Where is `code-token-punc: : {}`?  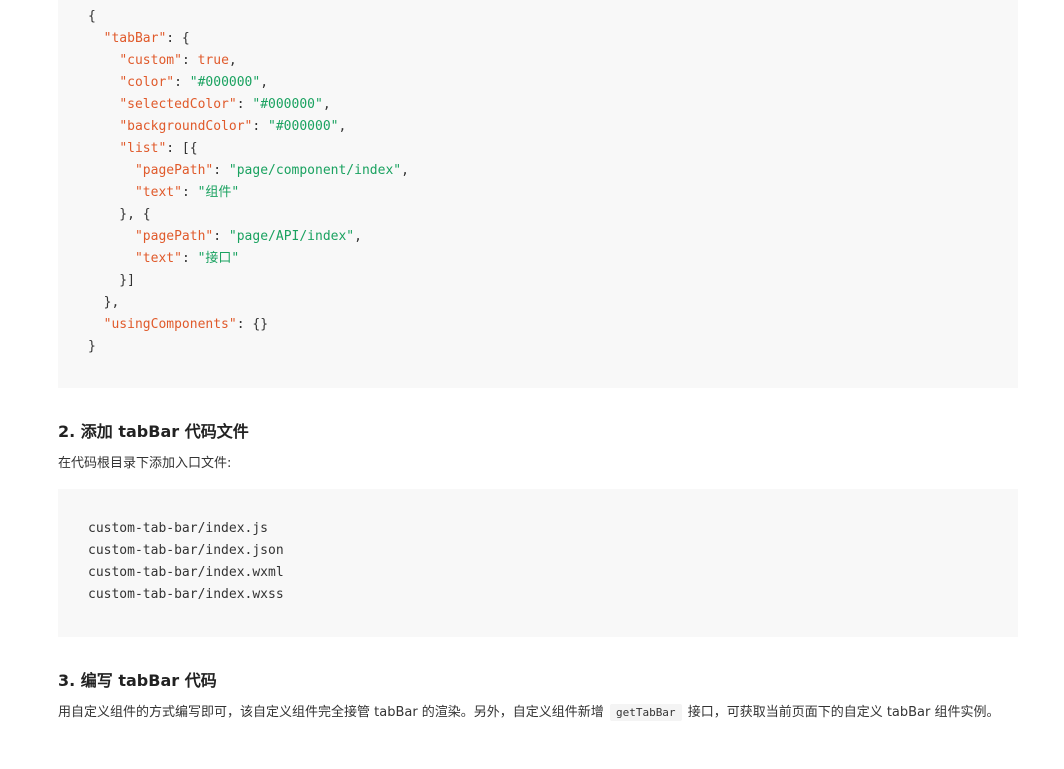
code-token-punc: : {} is located at coordinates (252, 324).